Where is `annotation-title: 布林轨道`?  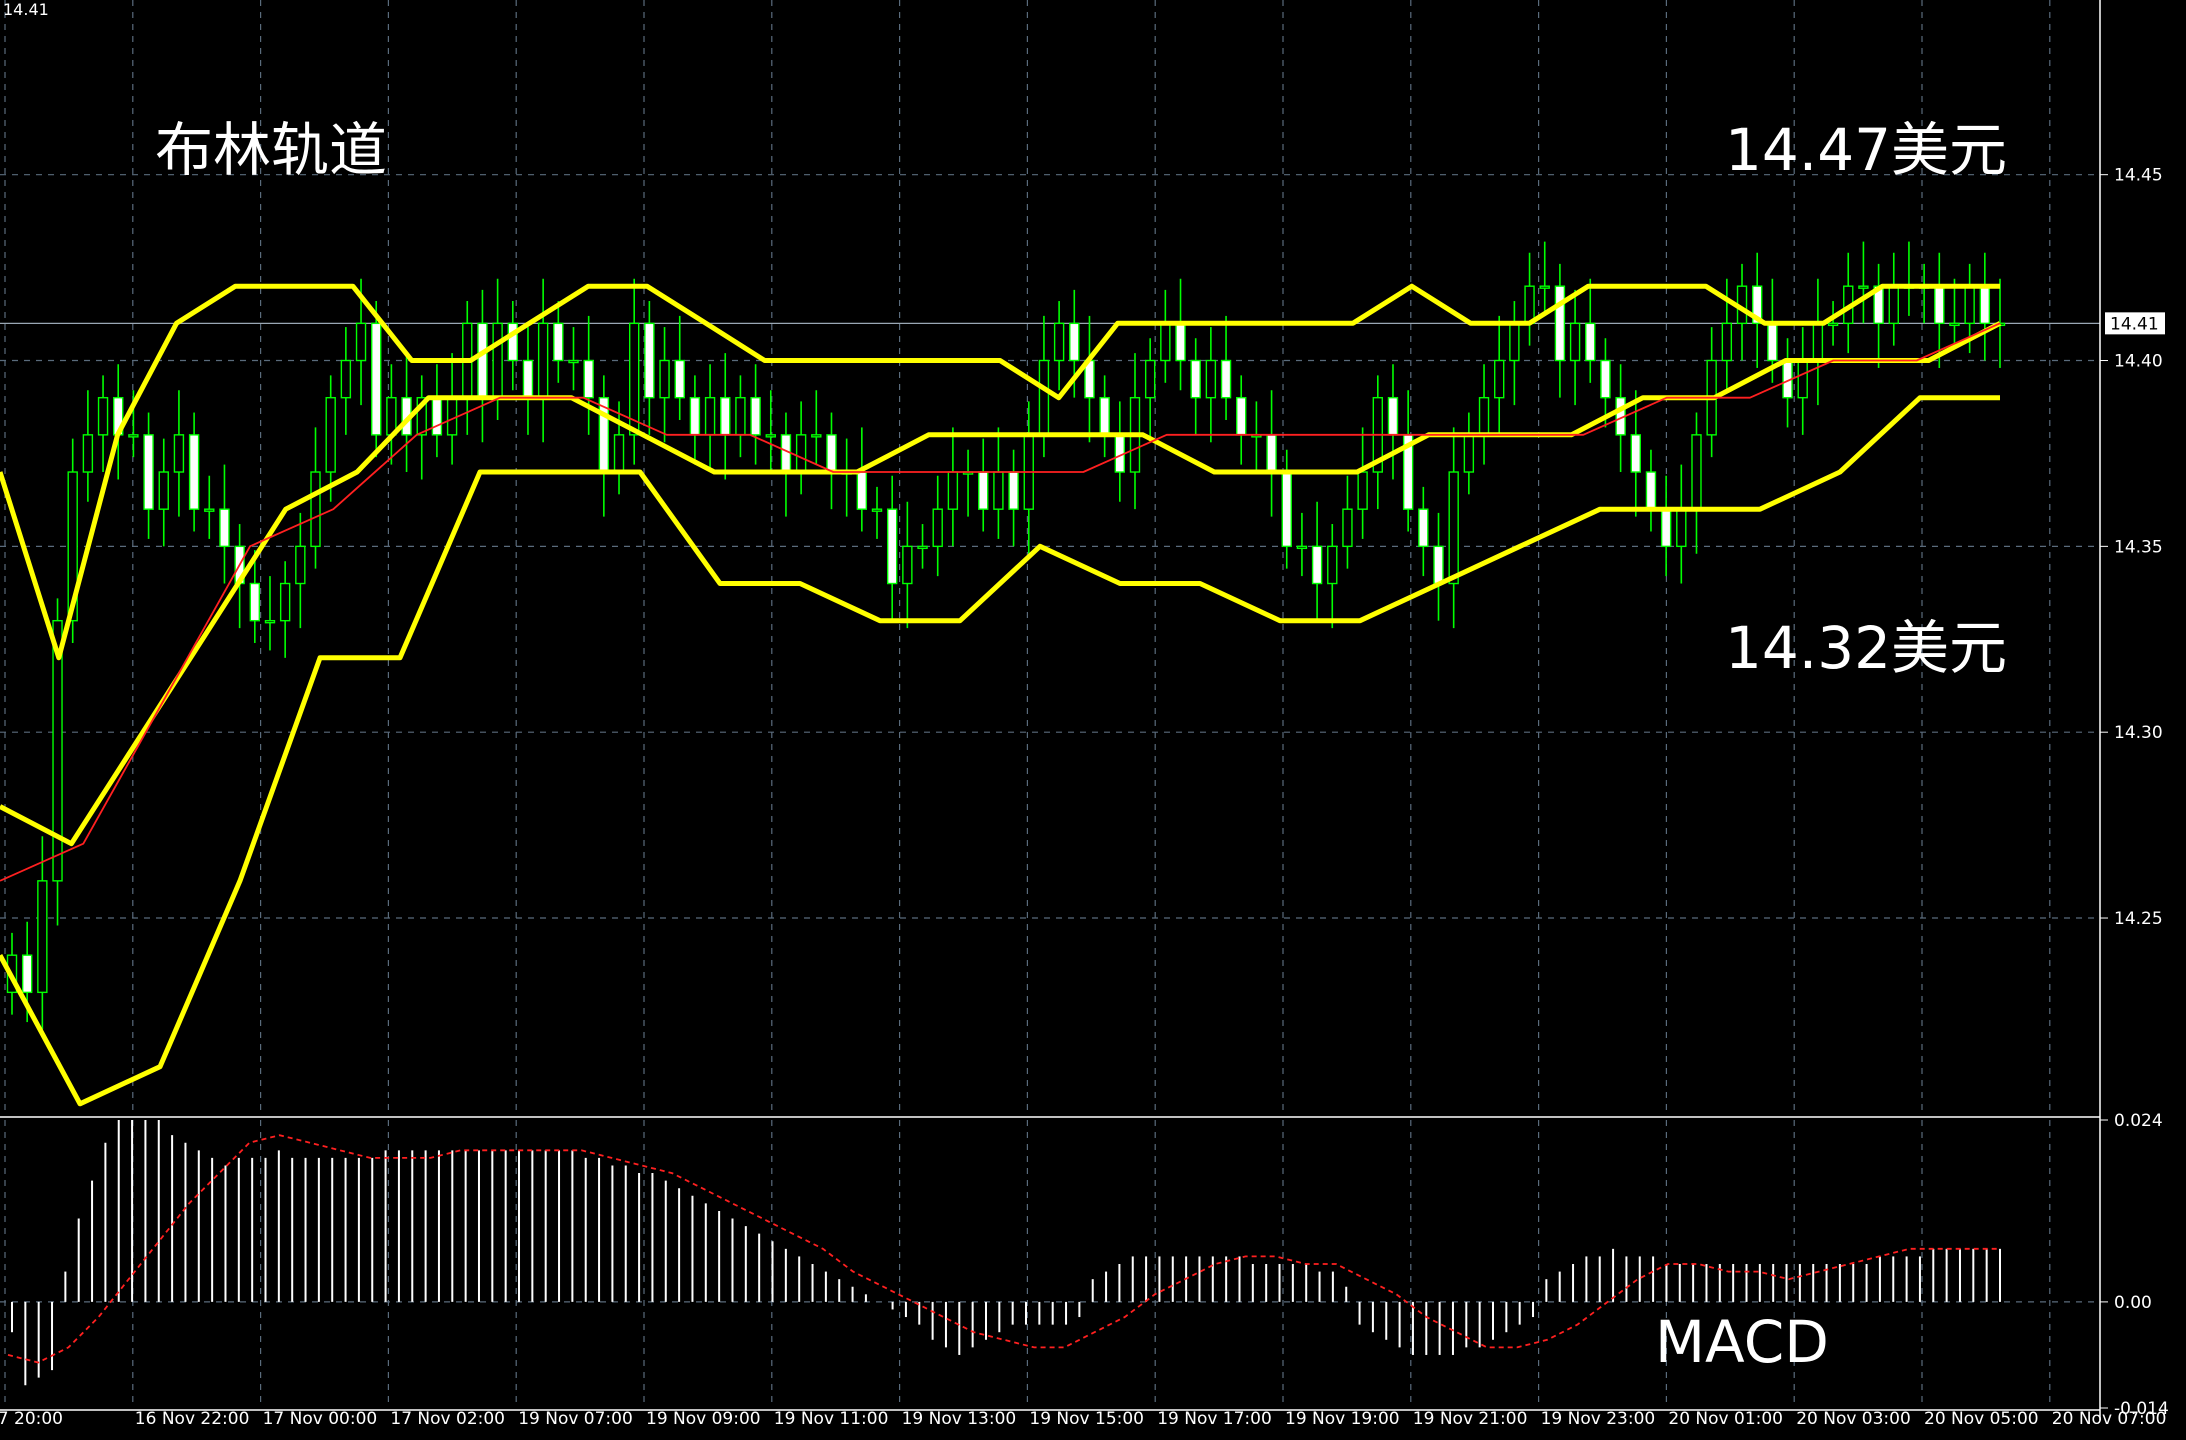 annotation-title: 布林轨道 is located at coordinates (271, 150).